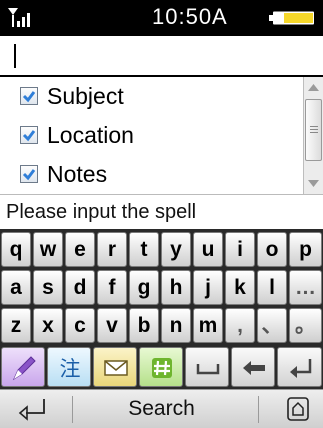 The height and width of the screenshot is (428, 323). I want to click on zhuyin-mode-button: 注, so click(69, 367).